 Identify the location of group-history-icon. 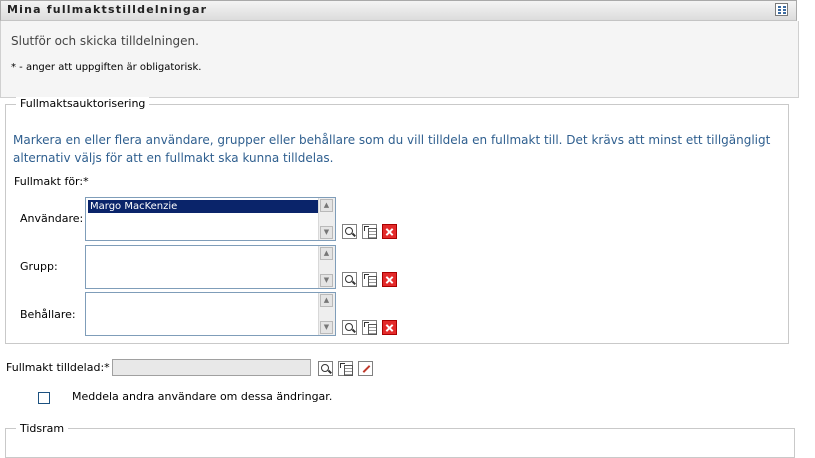
(369, 279).